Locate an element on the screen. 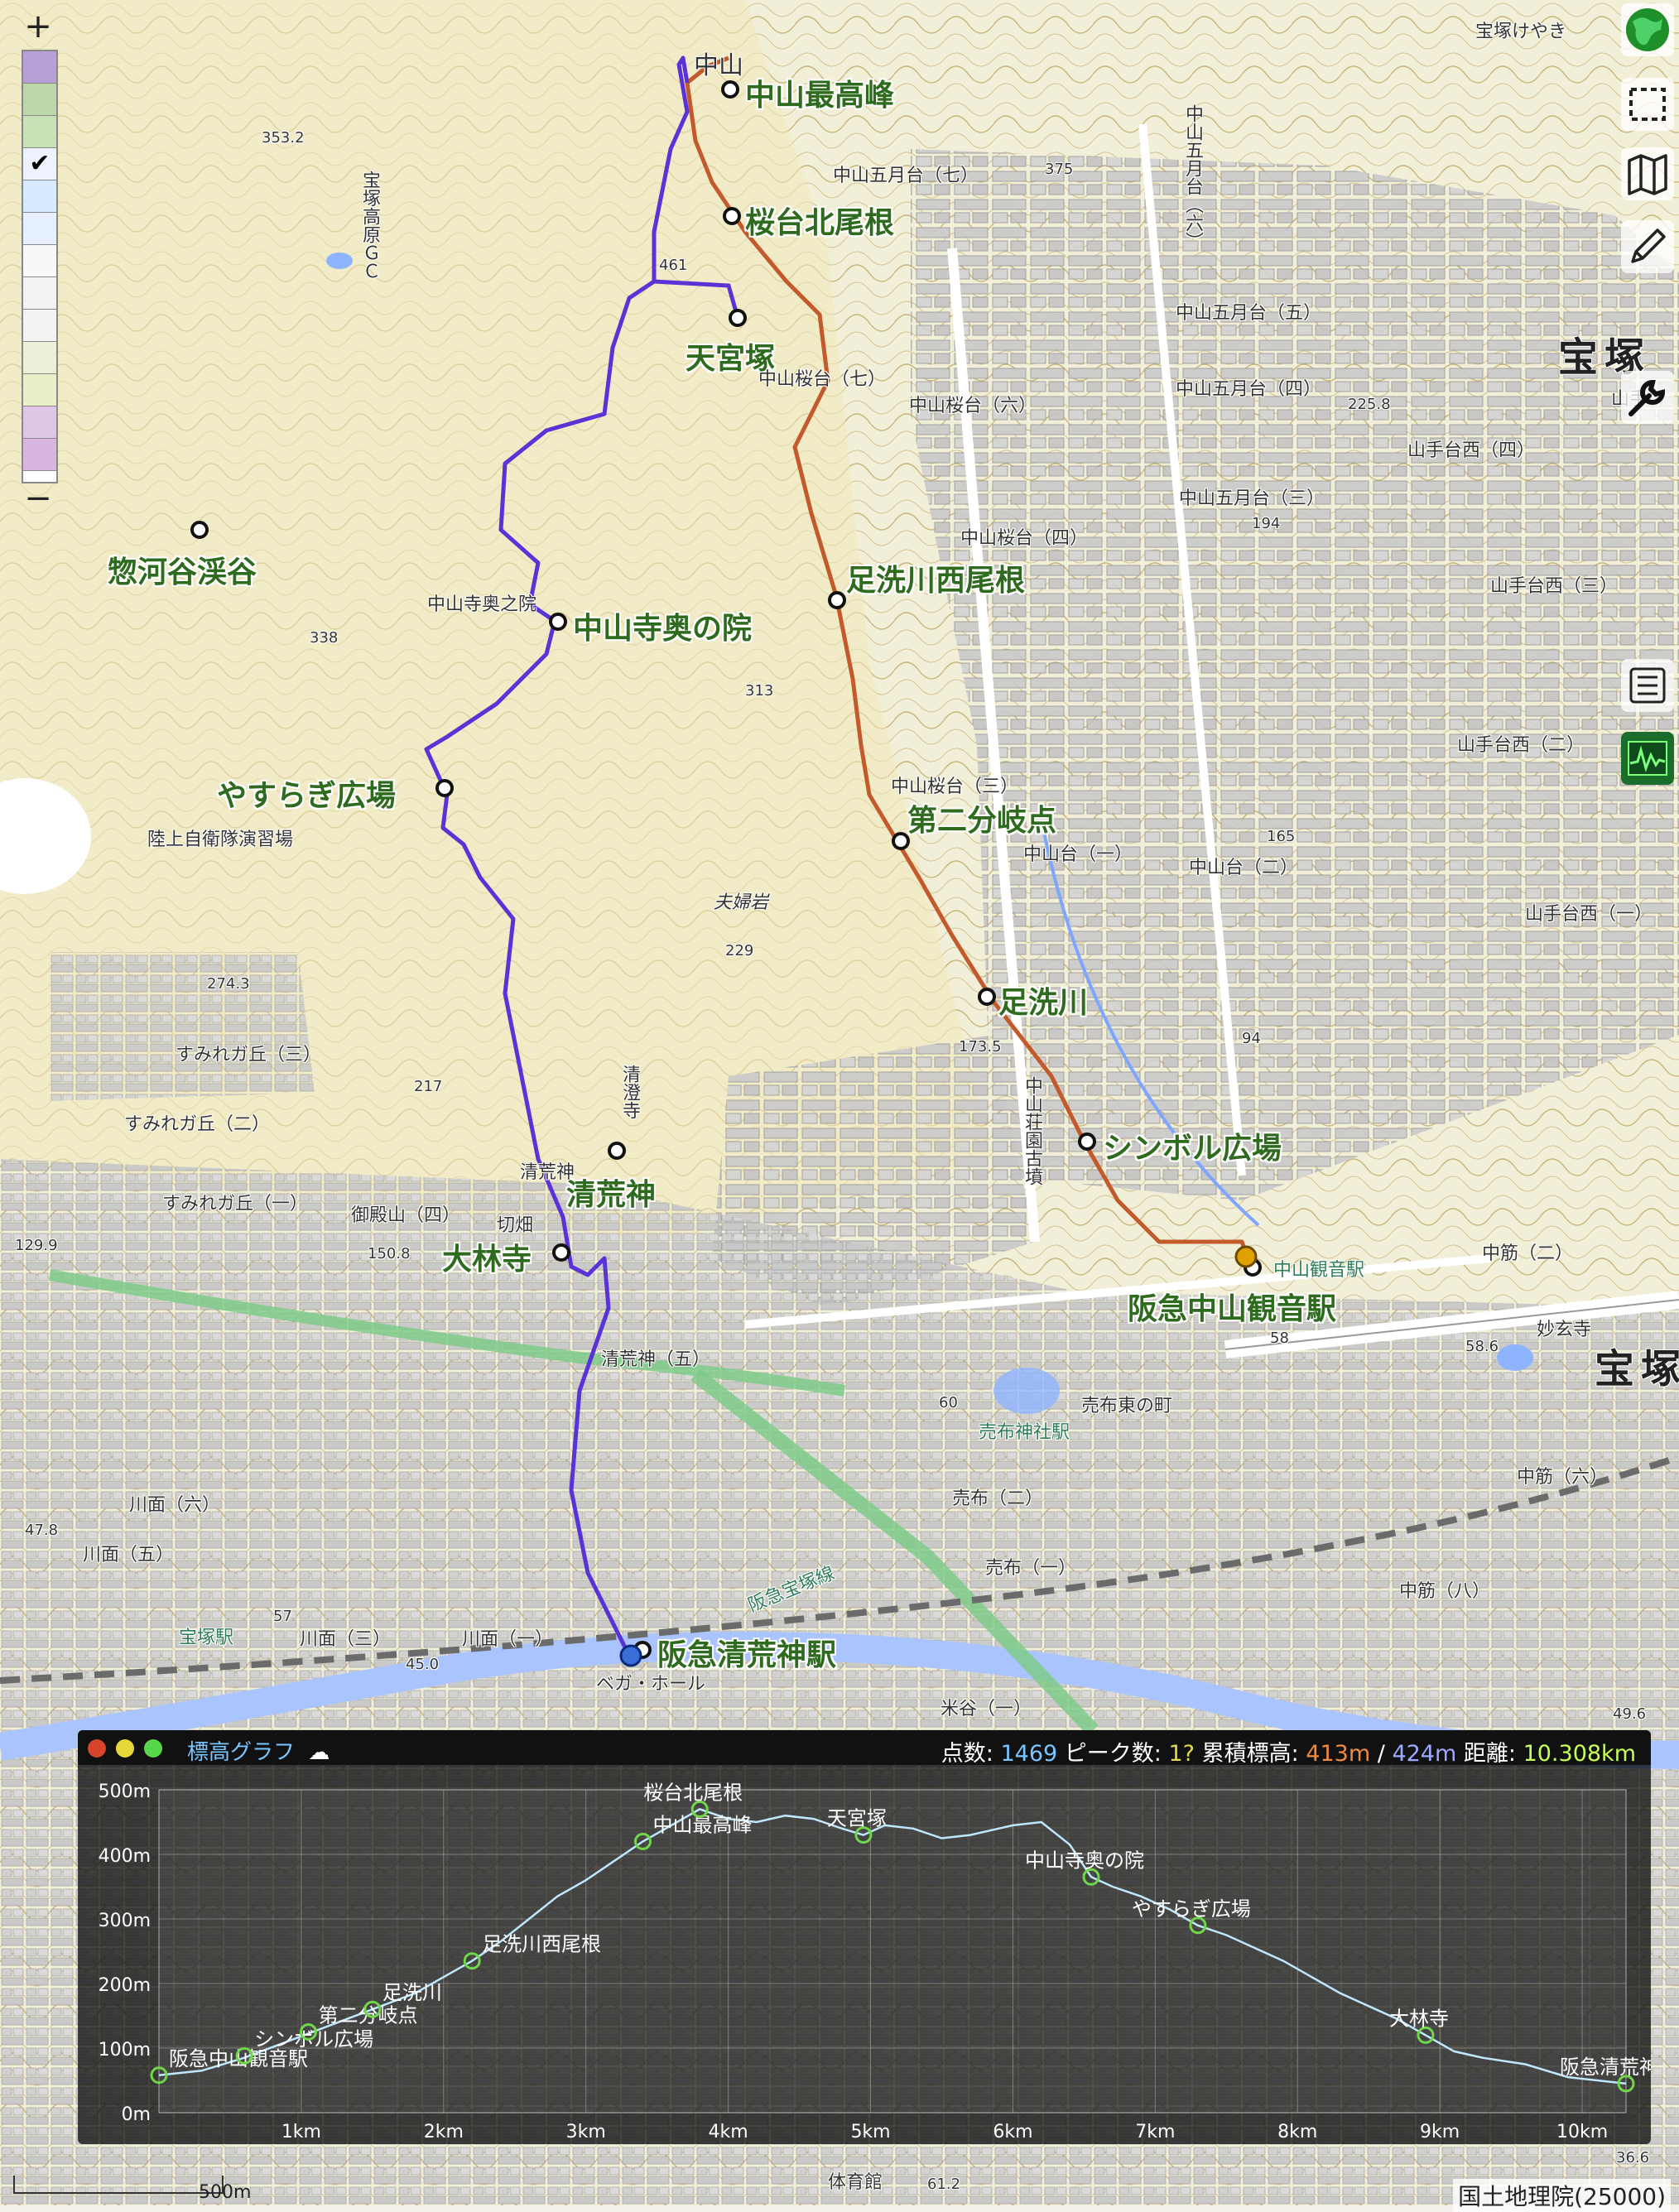 The image size is (1679, 2212). distance-label: 距離: is located at coordinates (1489, 1754).